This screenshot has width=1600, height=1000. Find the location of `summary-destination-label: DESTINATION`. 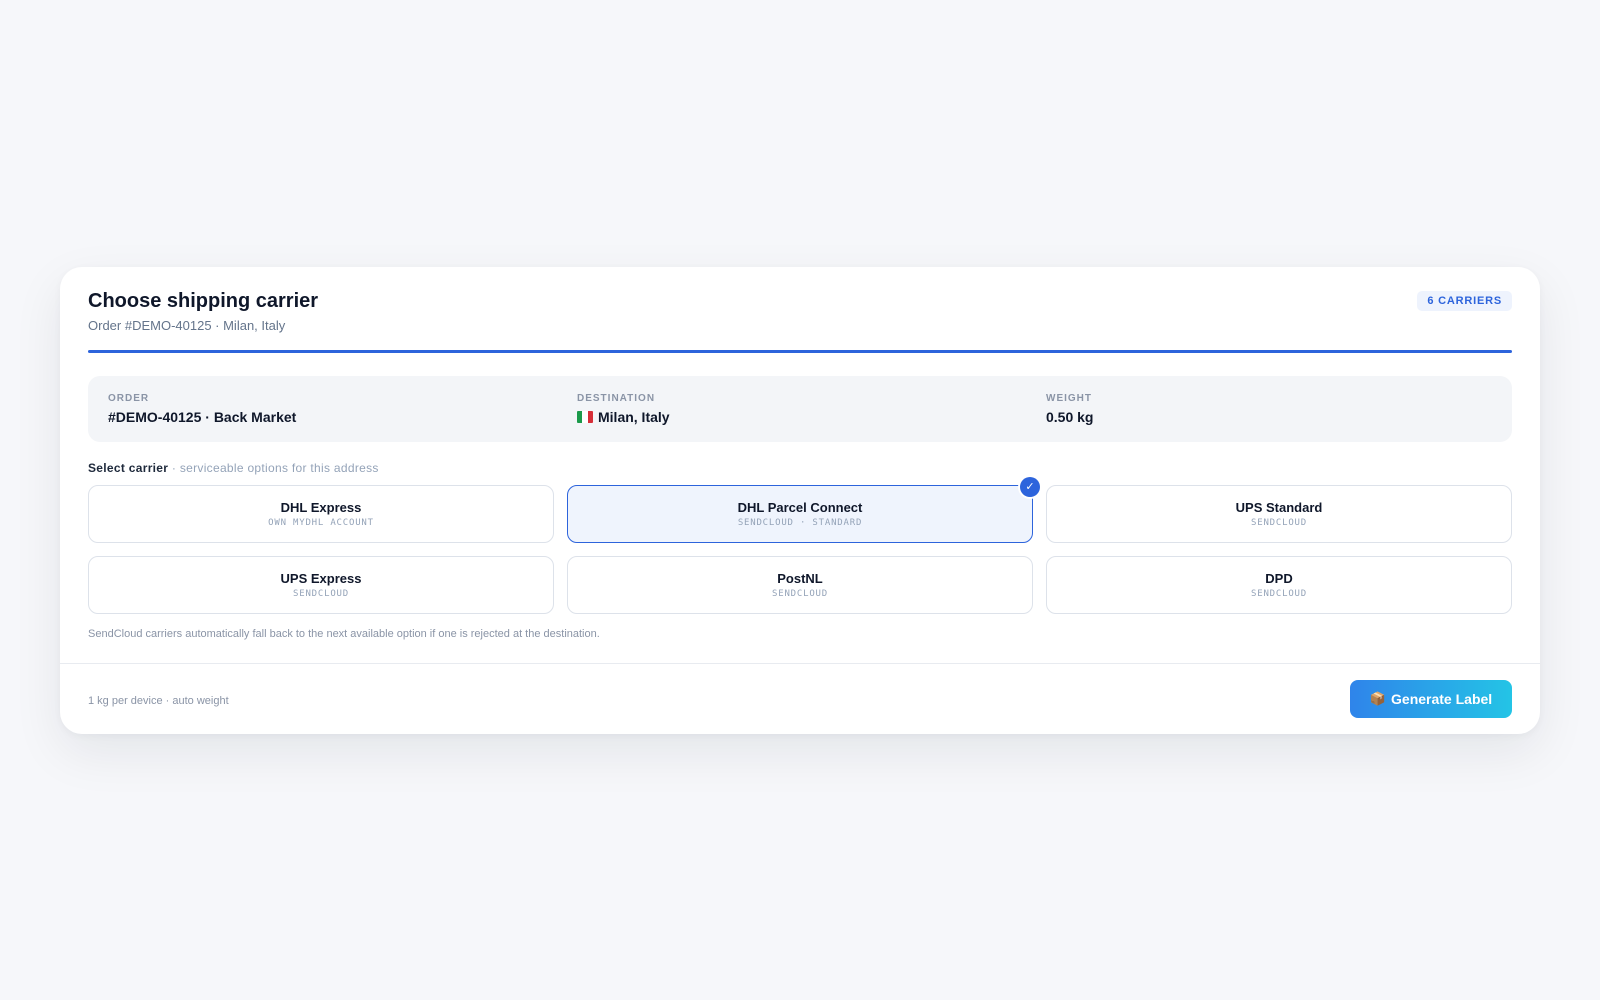

summary-destination-label: DESTINATION is located at coordinates (616, 398).